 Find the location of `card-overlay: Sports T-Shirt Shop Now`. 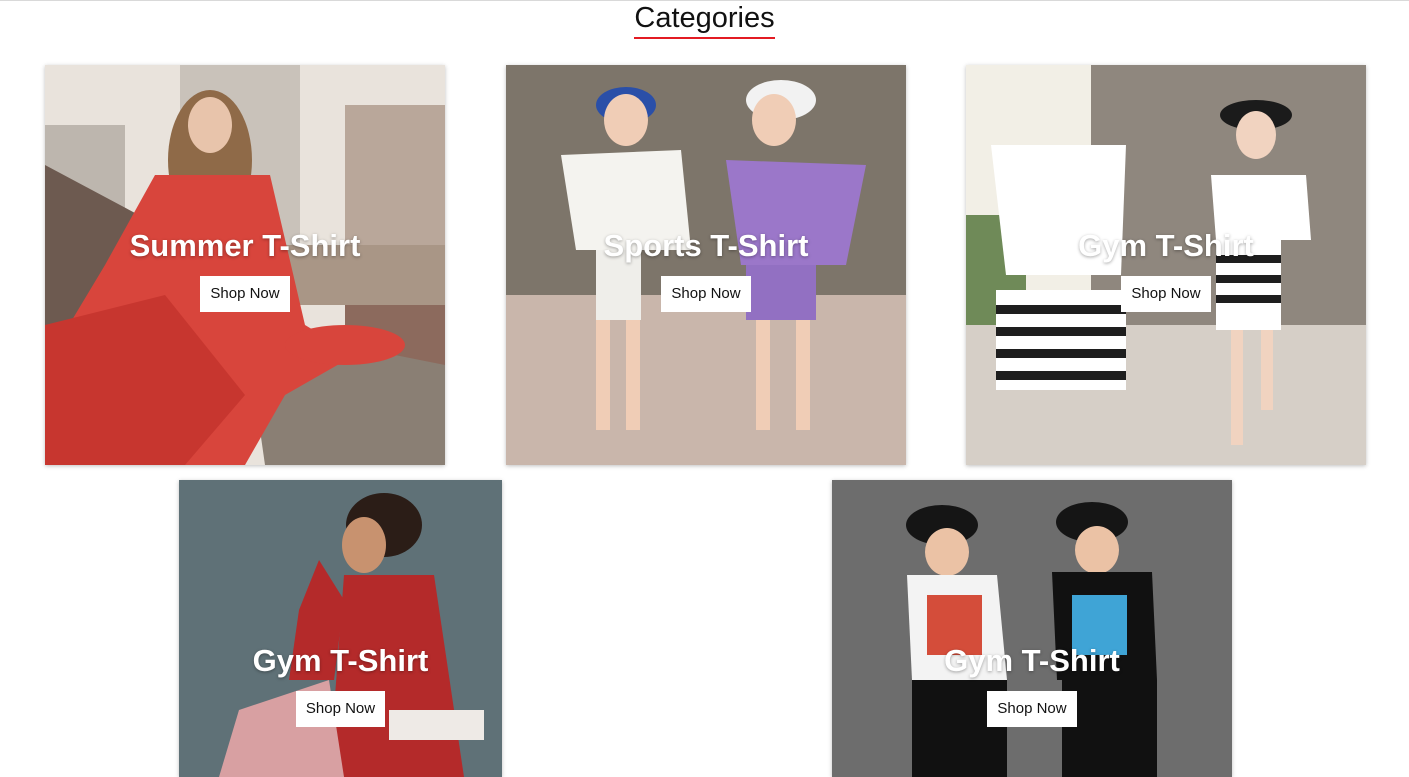

card-overlay: Sports T-Shirt Shop Now is located at coordinates (706, 270).